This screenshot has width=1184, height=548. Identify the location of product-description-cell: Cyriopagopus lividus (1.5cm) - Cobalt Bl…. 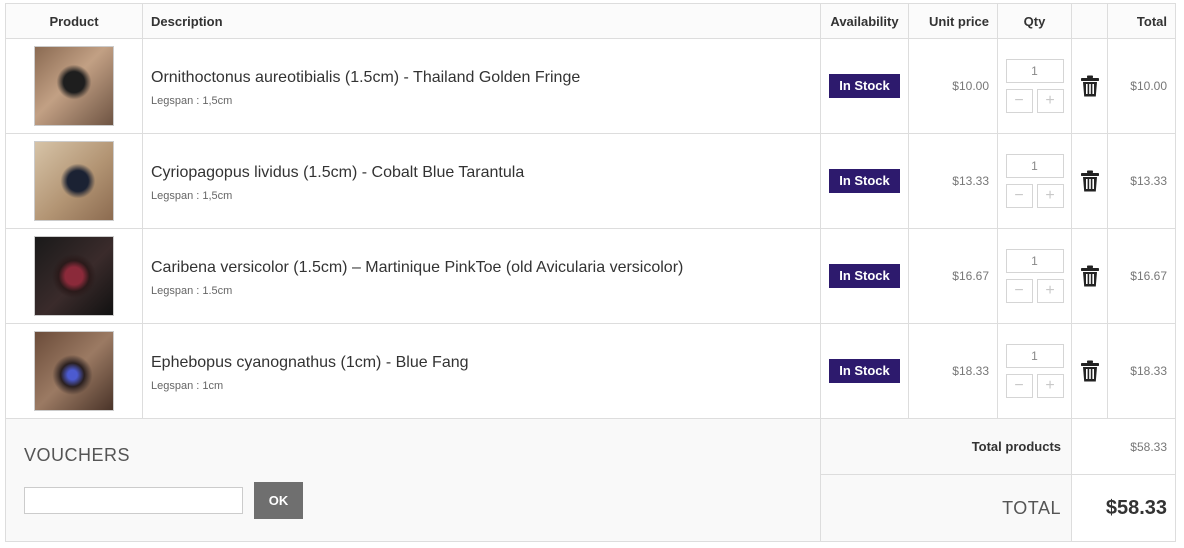
(481, 181).